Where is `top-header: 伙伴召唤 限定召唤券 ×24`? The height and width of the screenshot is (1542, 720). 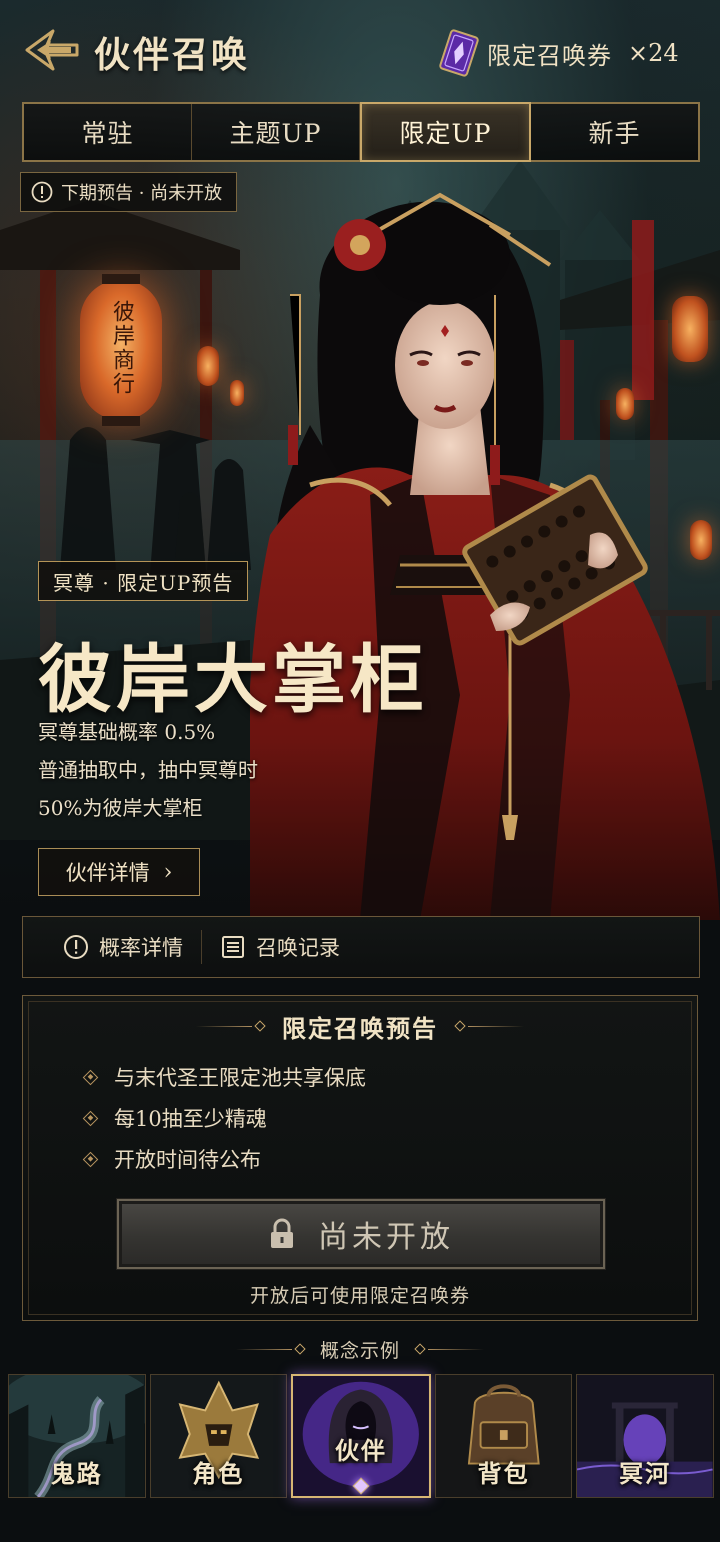
top-header: 伙伴召唤 限定召唤券 ×24 is located at coordinates (360, 50).